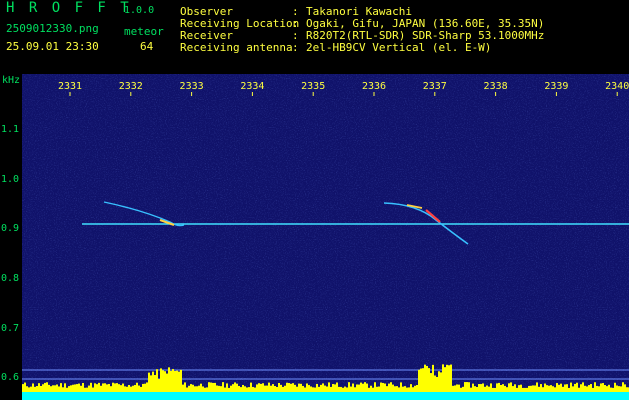  Describe the element at coordinates (252, 86) in the screenshot. I see `x-tick-label: 2334` at that location.